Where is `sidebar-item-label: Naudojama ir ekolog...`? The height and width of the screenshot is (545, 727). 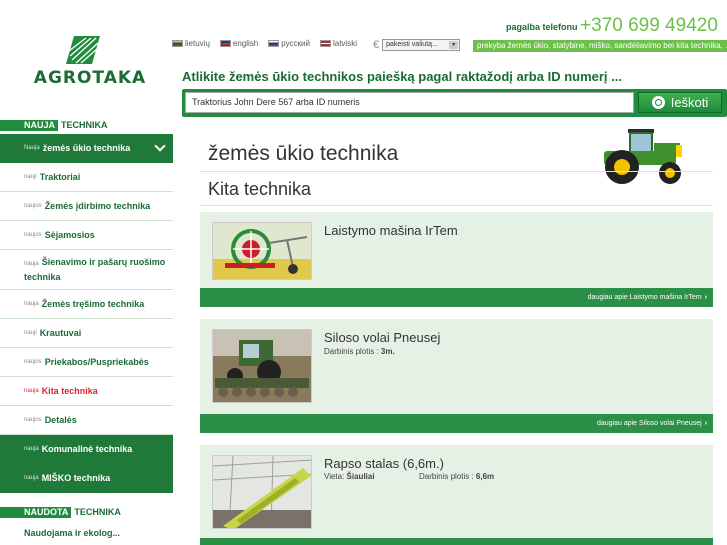 sidebar-item-label: Naudojama ir ekolog... is located at coordinates (72, 533).